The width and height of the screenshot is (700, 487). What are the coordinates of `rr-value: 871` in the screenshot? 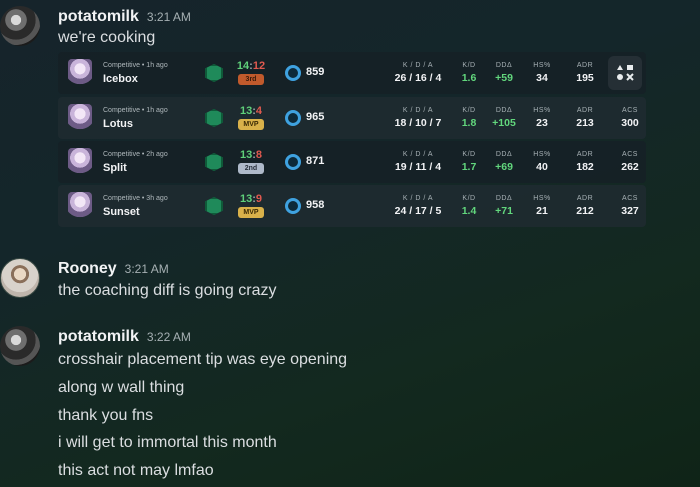 It's located at (315, 161).